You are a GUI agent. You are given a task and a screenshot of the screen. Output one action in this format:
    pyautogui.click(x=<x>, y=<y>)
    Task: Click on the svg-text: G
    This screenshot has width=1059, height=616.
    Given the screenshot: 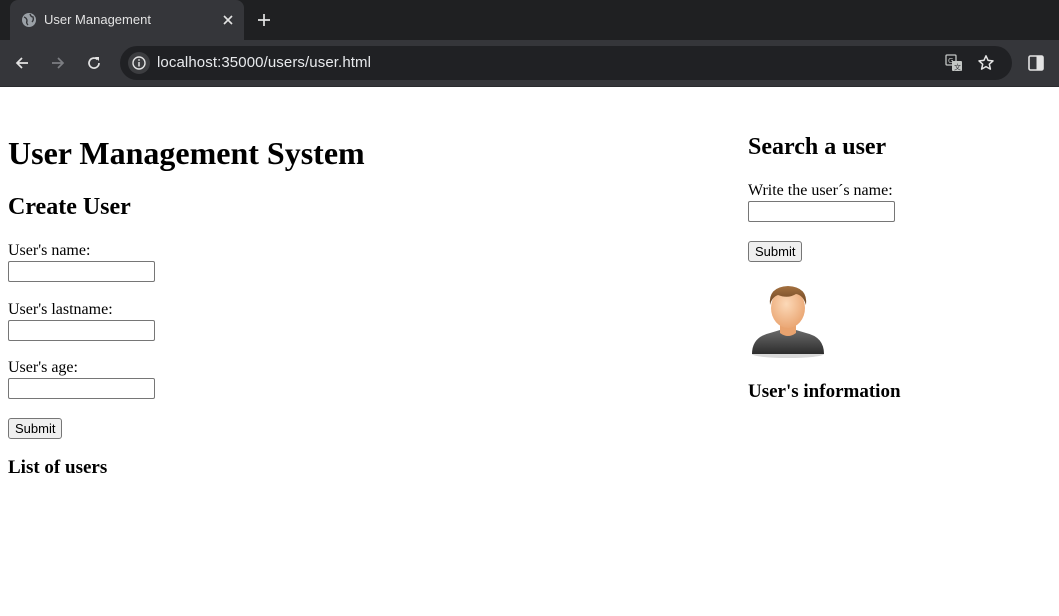 What is the action you would take?
    pyautogui.click(x=950, y=61)
    